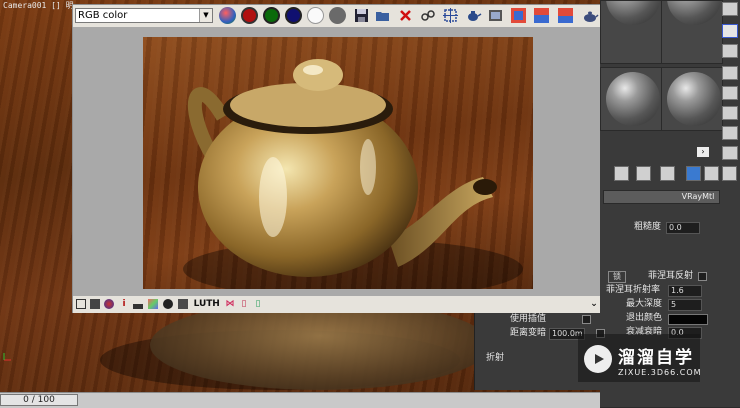  Describe the element at coordinates (667, 173) in the screenshot. I see `checker-background-icon` at that location.